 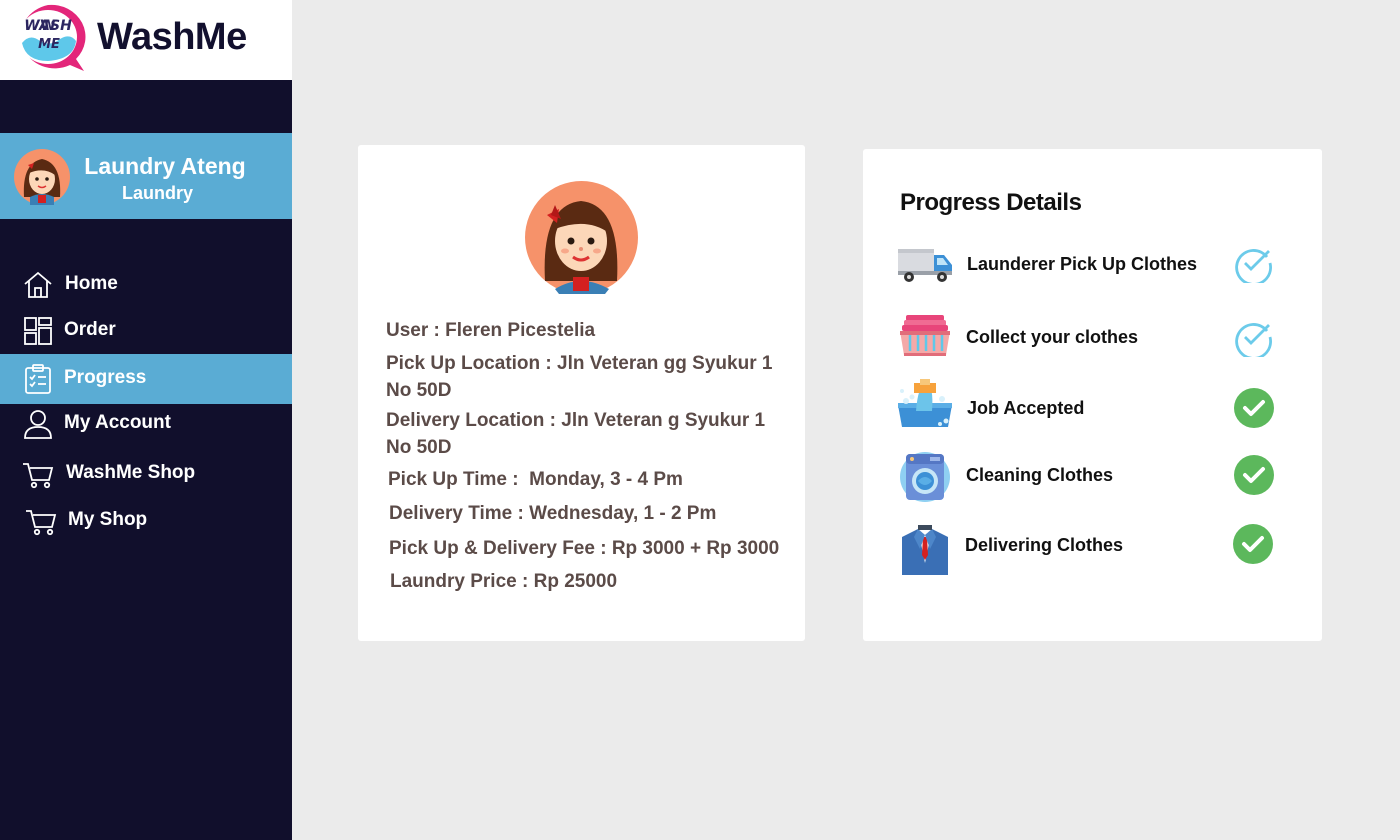 I want to click on profile-avatar, so click(x=42, y=177).